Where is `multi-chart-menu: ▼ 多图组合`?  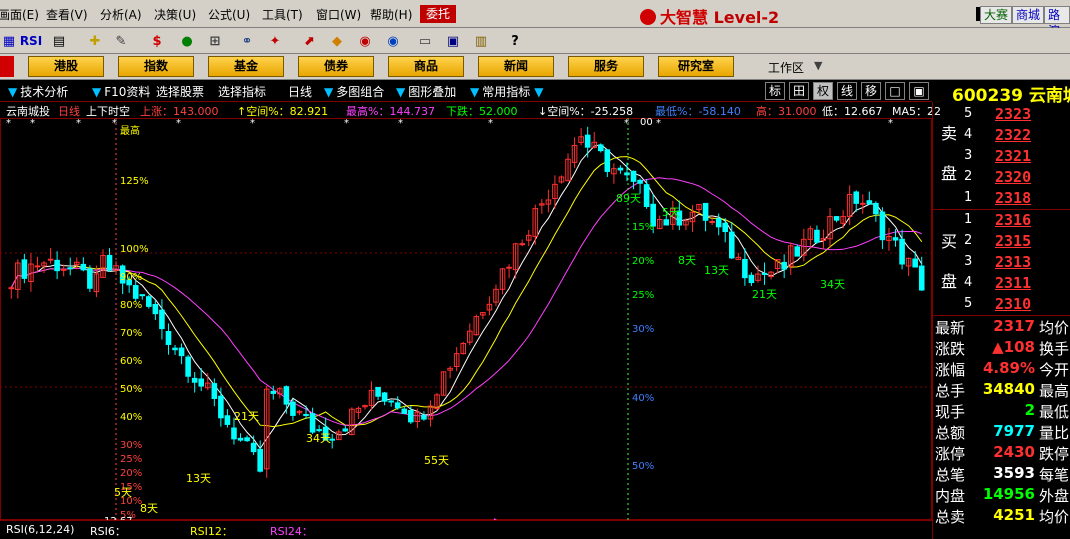 multi-chart-menu: ▼ 多图组合 is located at coordinates (354, 91).